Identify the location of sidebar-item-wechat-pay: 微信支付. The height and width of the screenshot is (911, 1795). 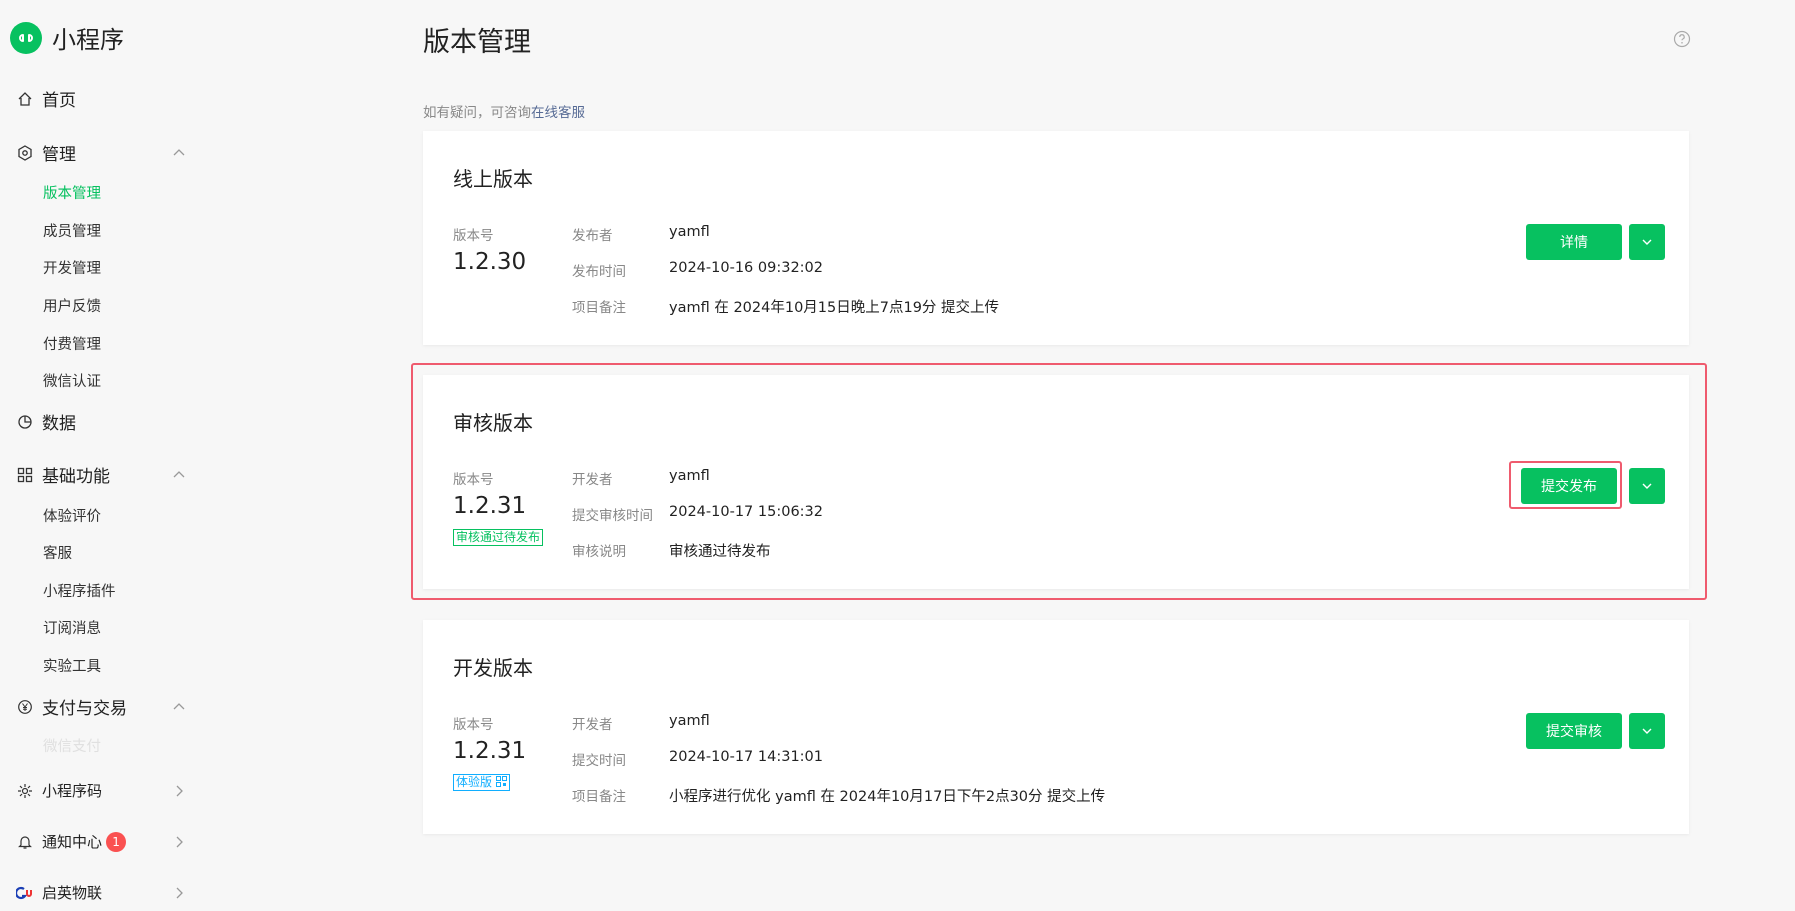
(72, 745).